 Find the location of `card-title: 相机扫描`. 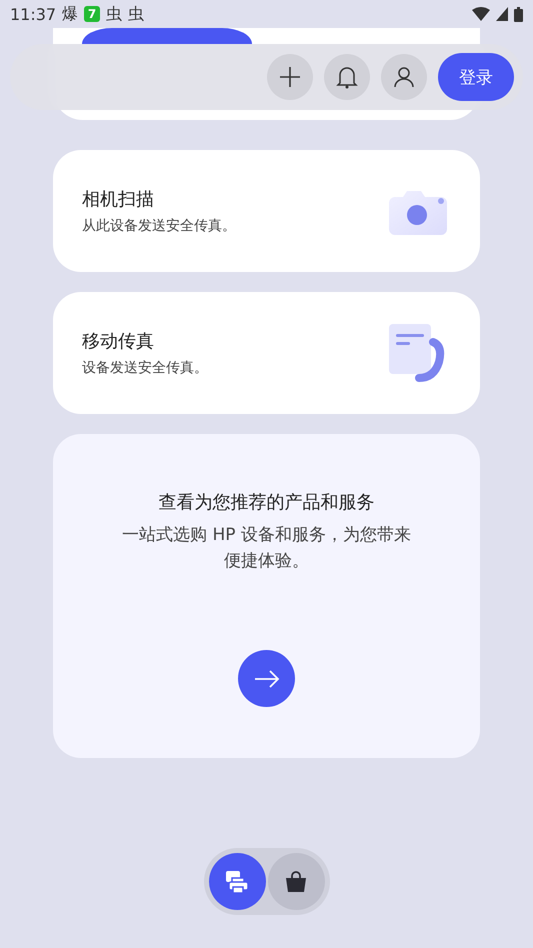

card-title: 相机扫描 is located at coordinates (118, 199).